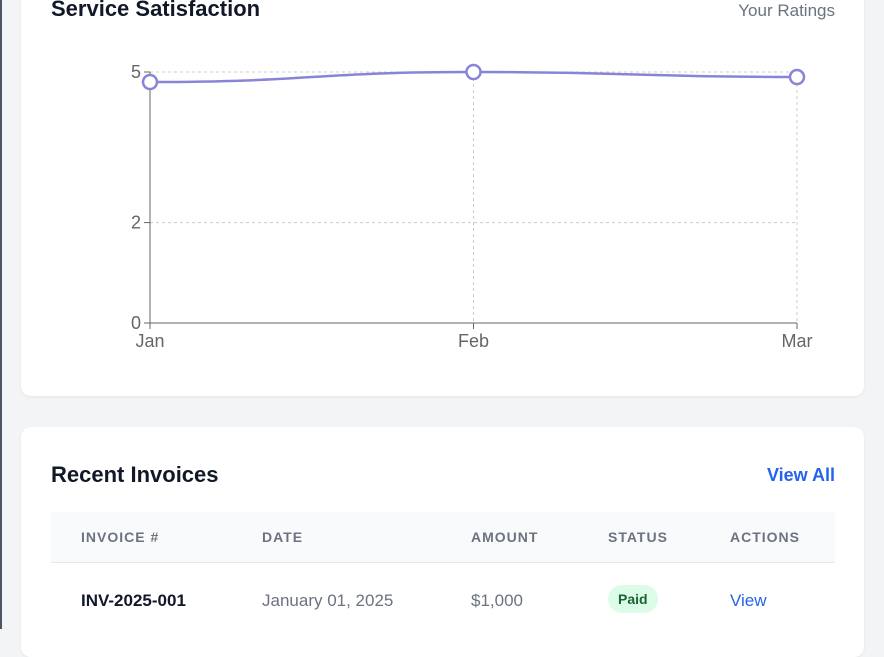  What do you see at coordinates (497, 600) in the screenshot?
I see `invoice-amount: $1,000` at bounding box center [497, 600].